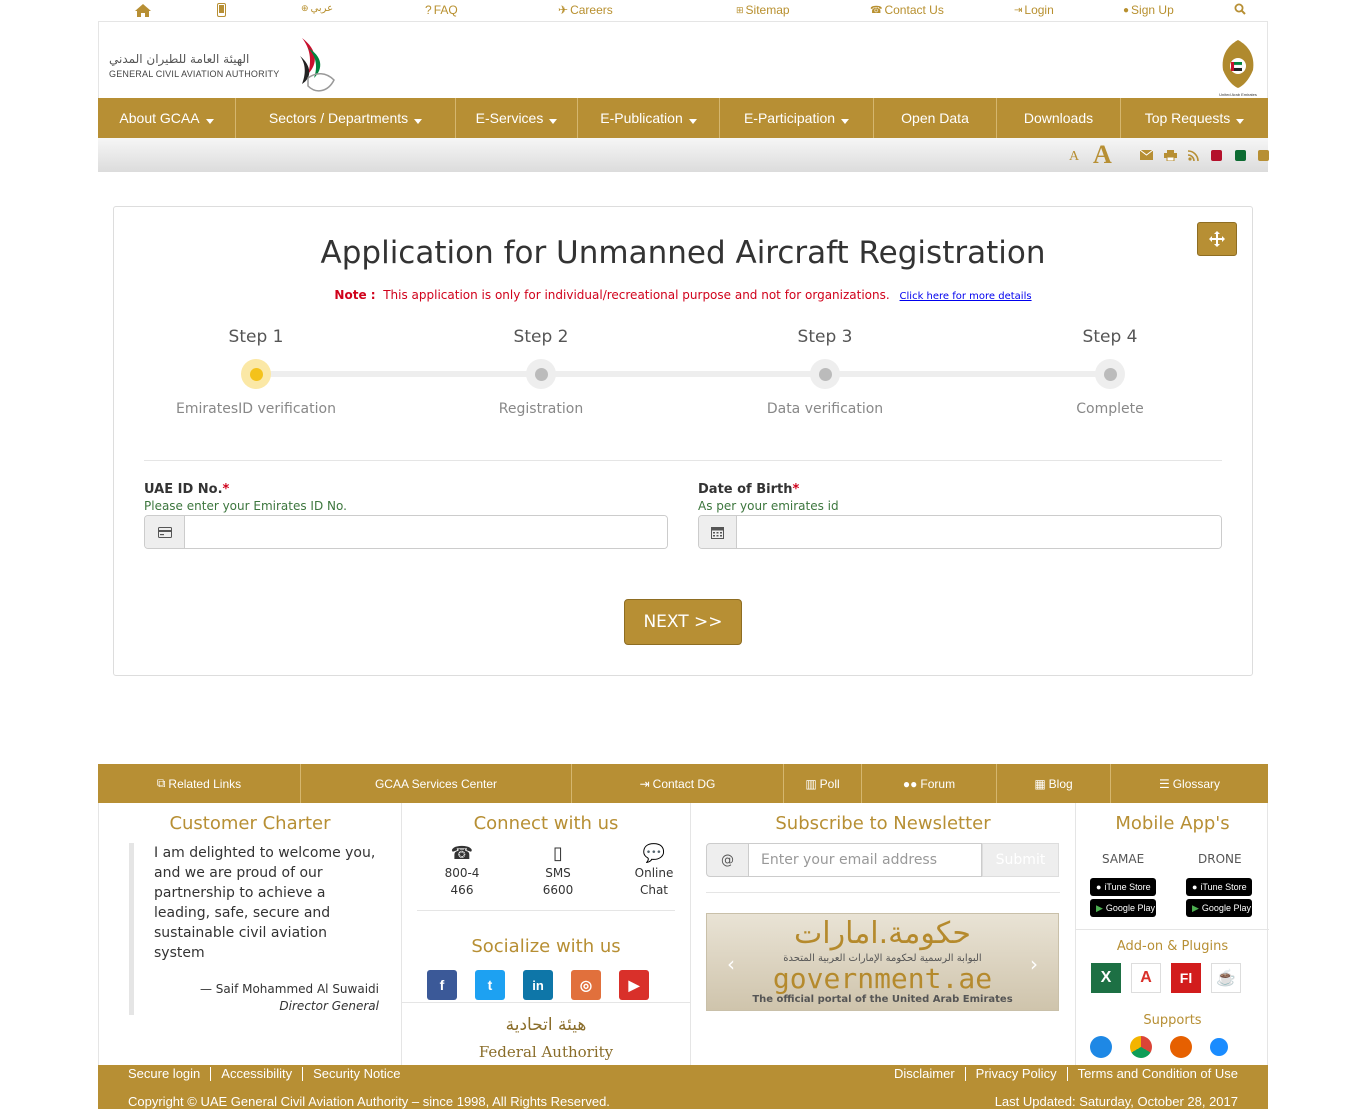 The width and height of the screenshot is (1366, 1109). I want to click on nav-open-data: Open Data, so click(935, 118).